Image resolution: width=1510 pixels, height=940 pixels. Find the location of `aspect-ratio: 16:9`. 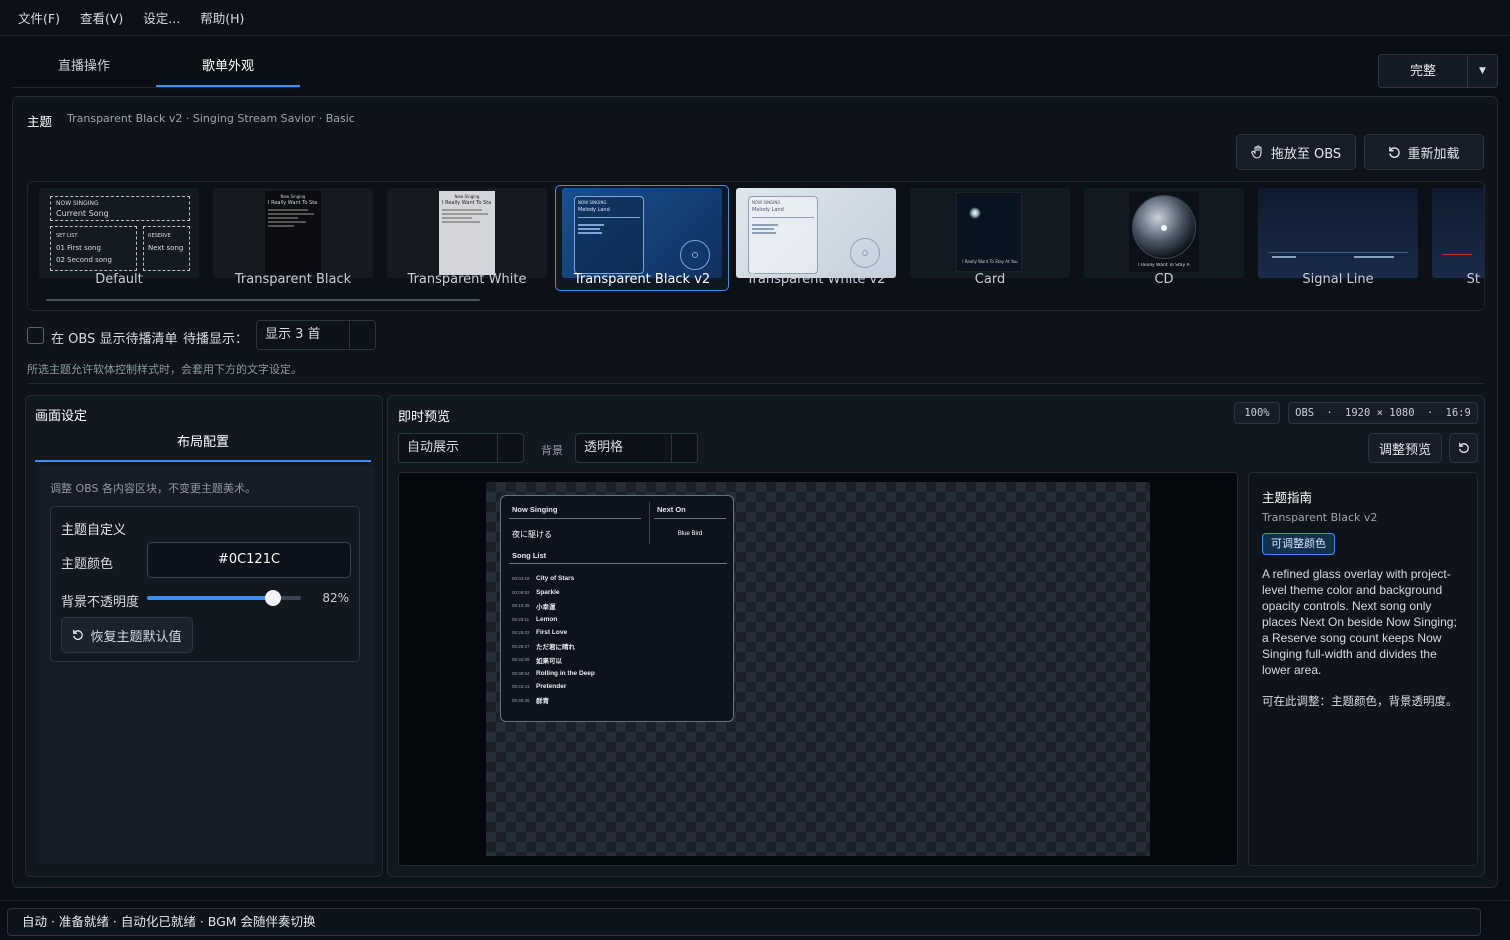

aspect-ratio: 16:9 is located at coordinates (1458, 413).